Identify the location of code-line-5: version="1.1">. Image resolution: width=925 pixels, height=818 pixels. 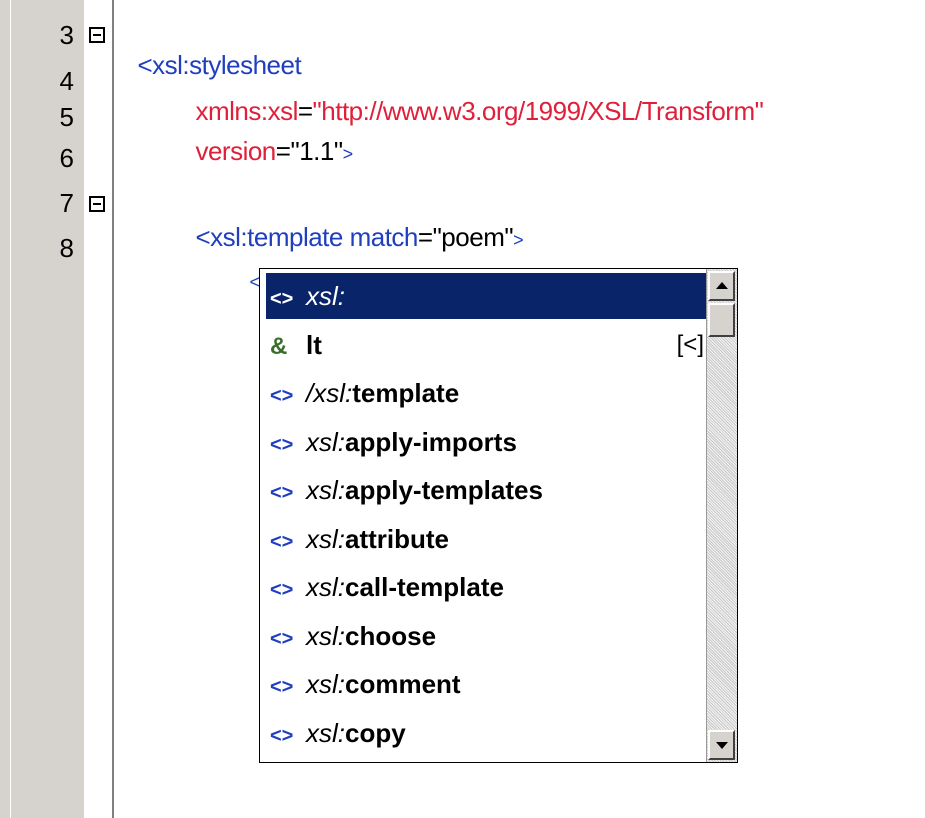
(267, 137).